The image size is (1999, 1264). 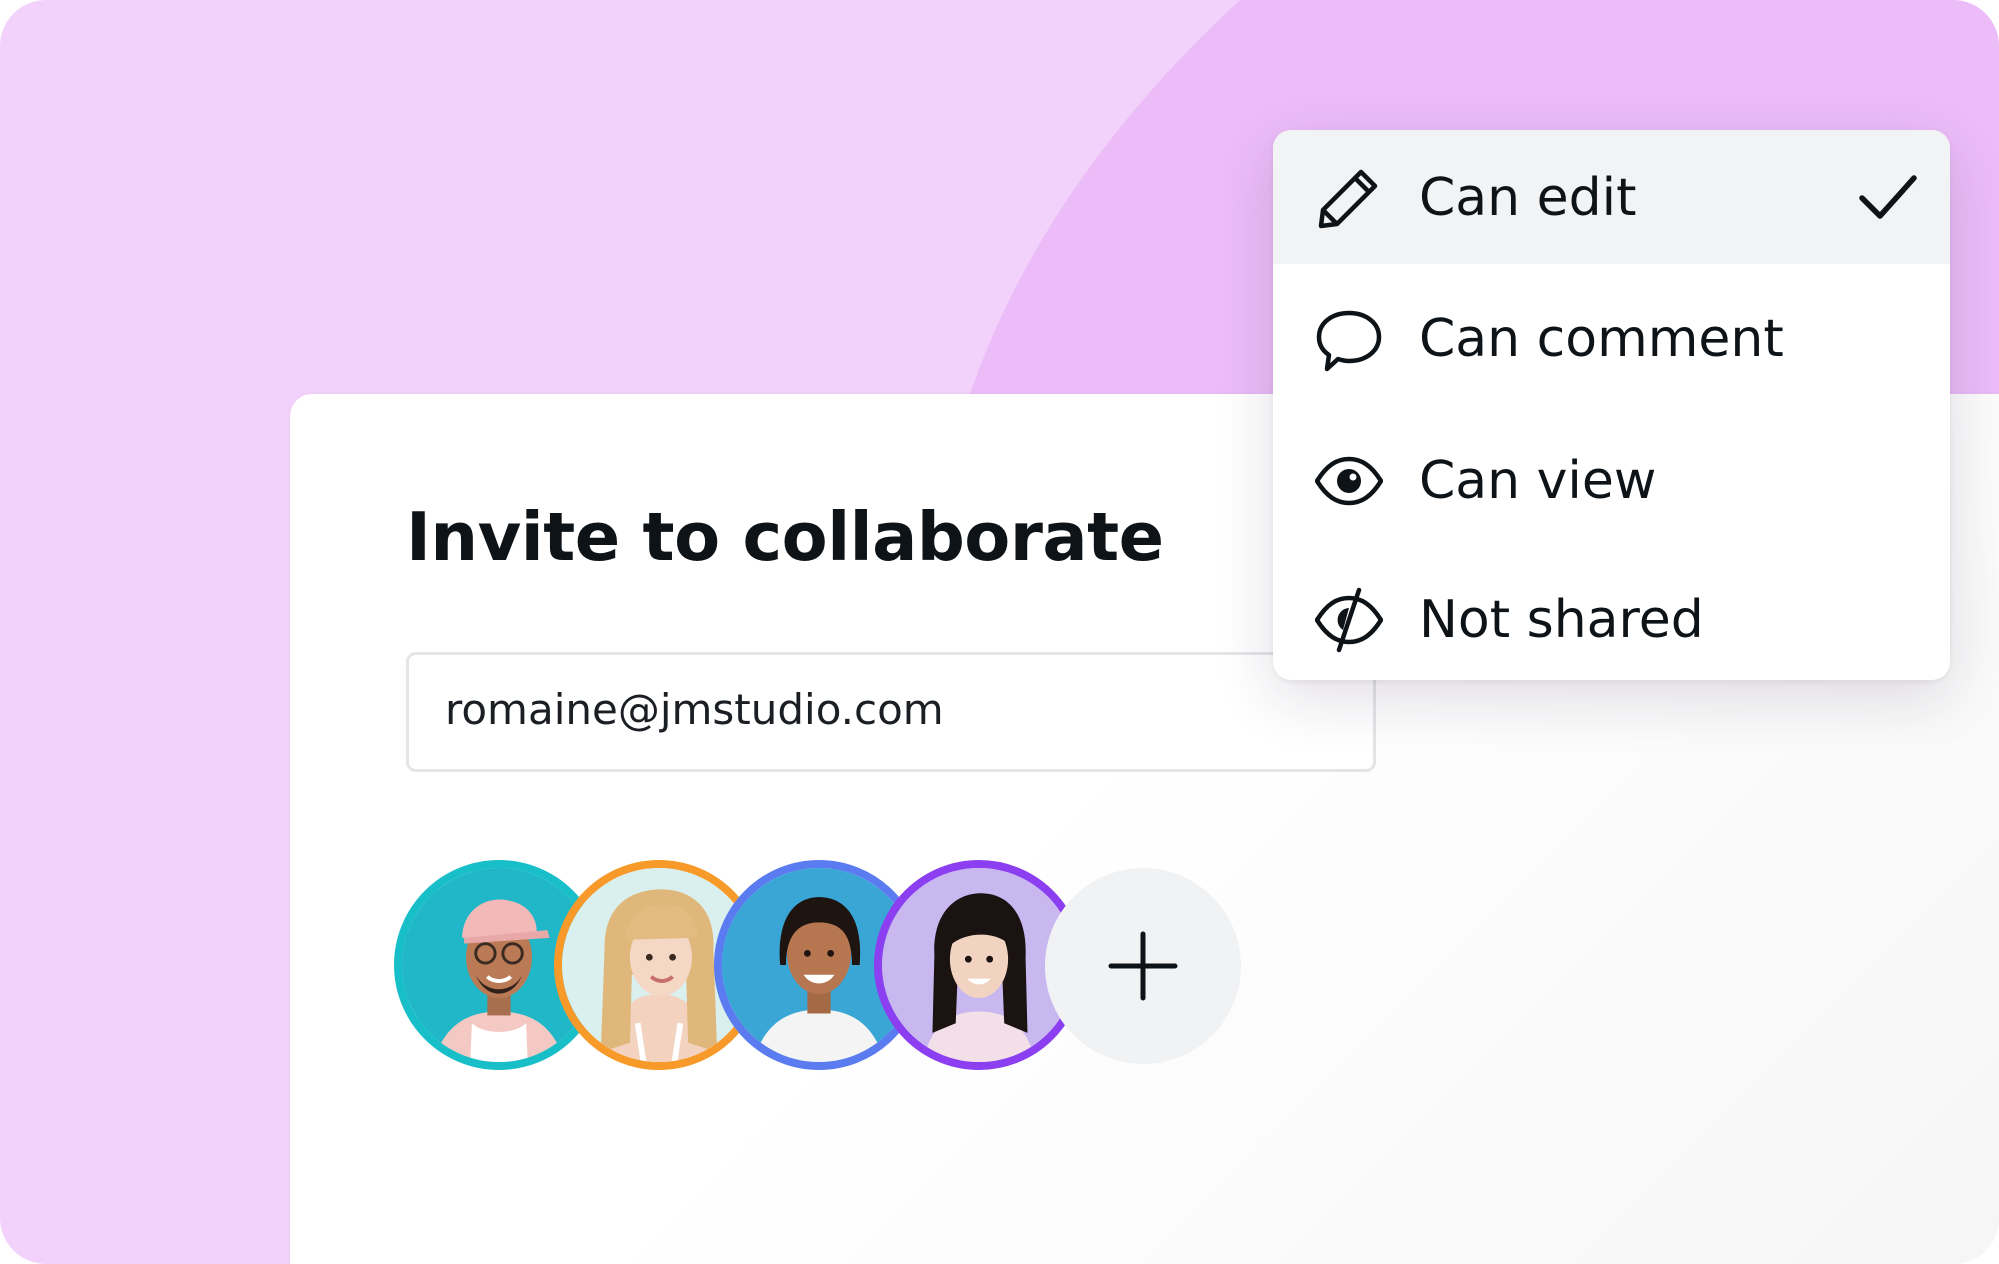 I want to click on collaborator-avatars, so click(x=844, y=970).